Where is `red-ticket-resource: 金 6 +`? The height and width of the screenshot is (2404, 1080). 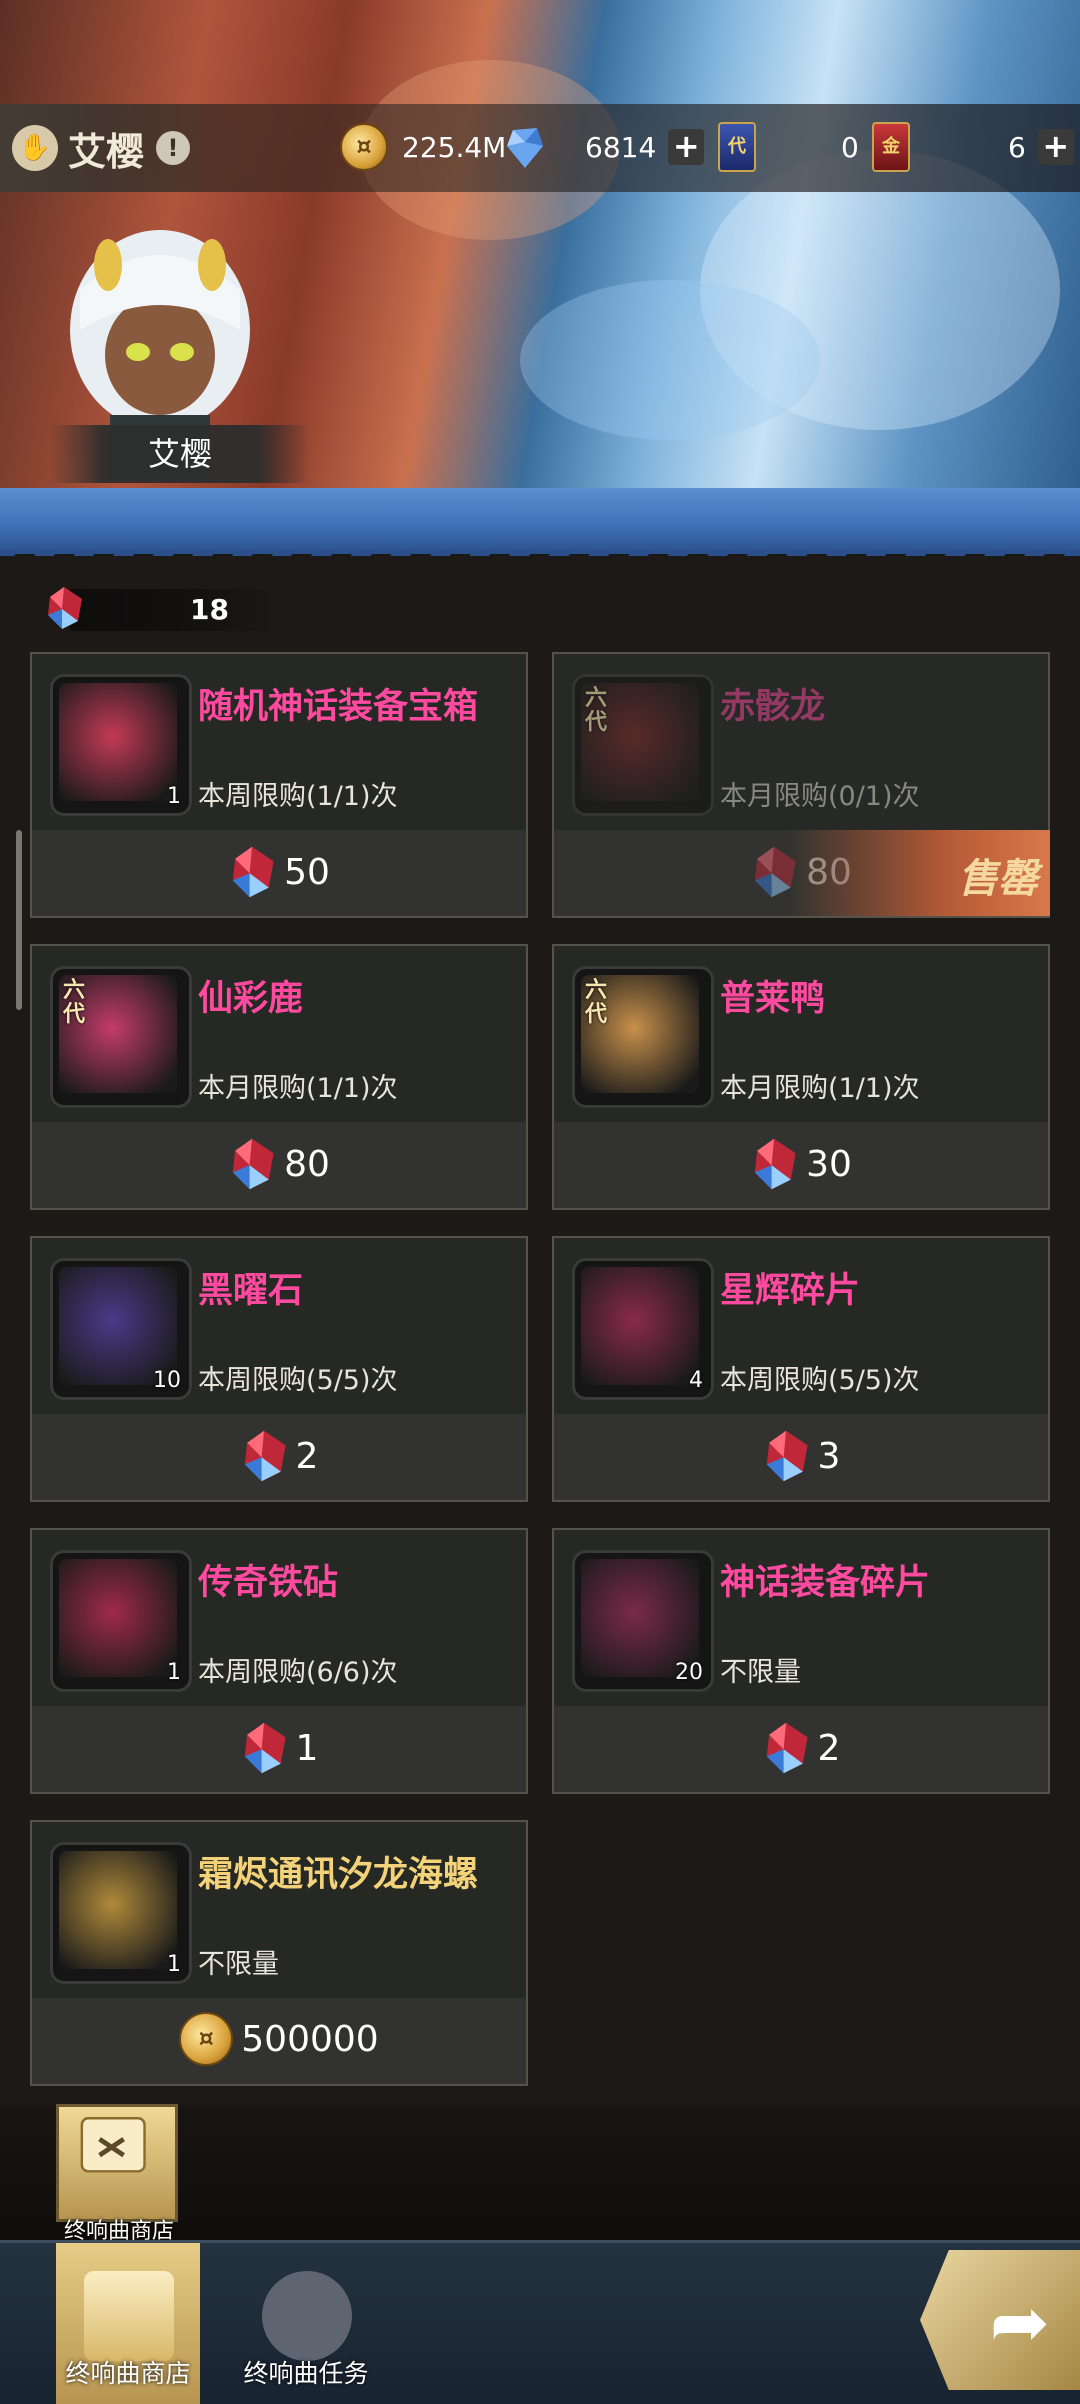 red-ticket-resource: 金 6 + is located at coordinates (973, 147).